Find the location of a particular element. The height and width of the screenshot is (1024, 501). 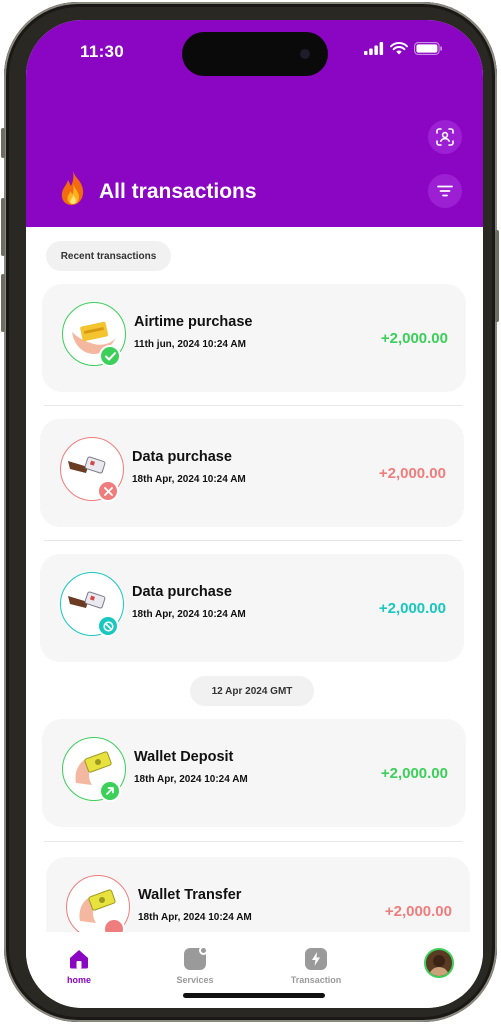

block-icon is located at coordinates (108, 626).